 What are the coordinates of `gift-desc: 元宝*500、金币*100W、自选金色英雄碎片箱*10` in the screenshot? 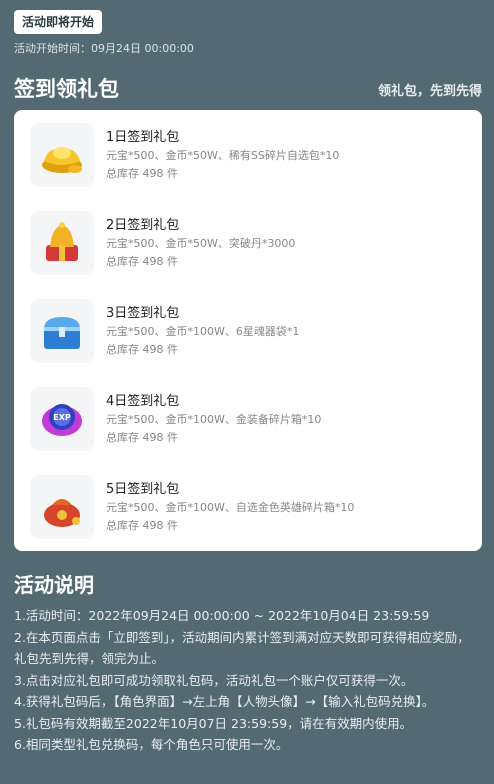 It's located at (230, 507).